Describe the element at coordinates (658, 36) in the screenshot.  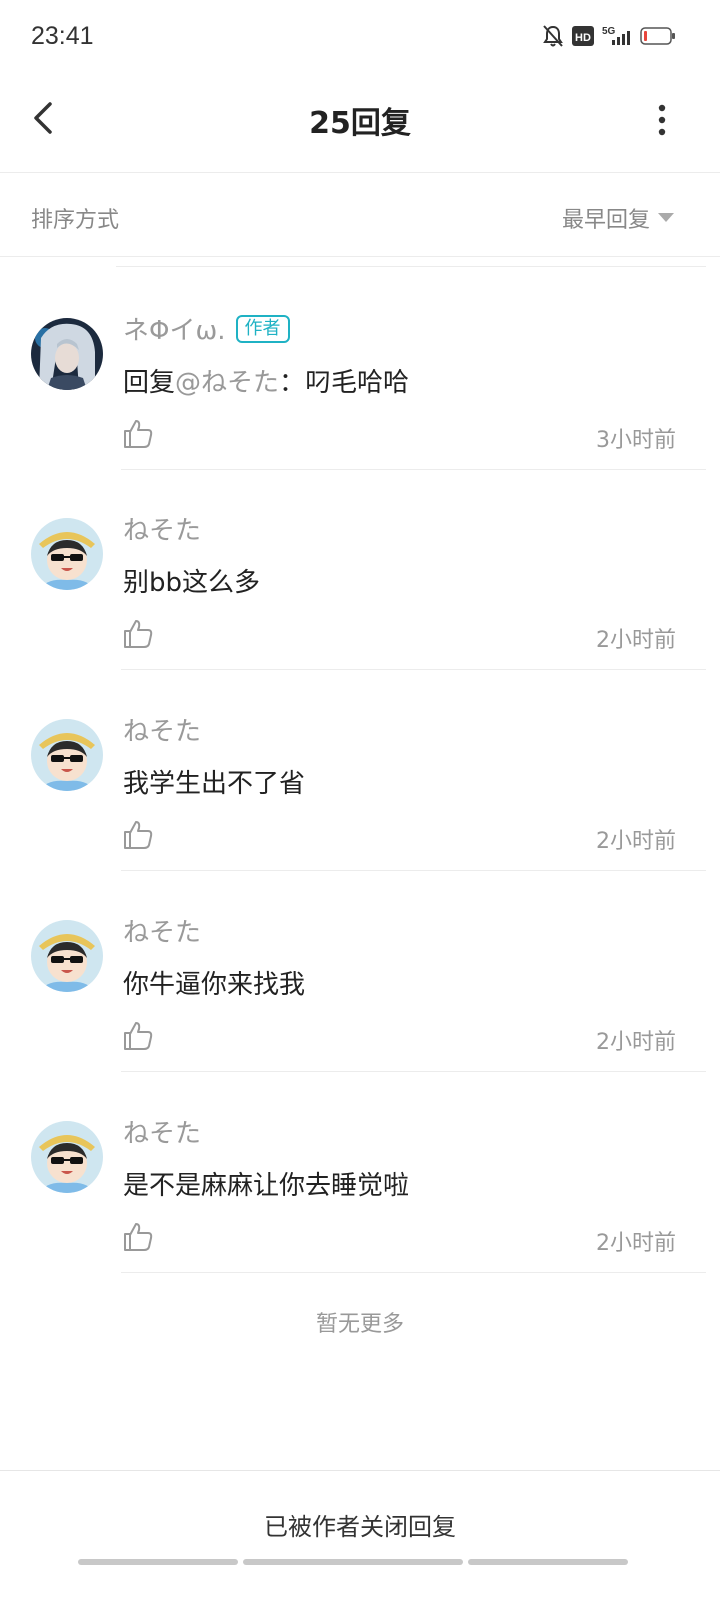
I see `battery-low-icon` at that location.